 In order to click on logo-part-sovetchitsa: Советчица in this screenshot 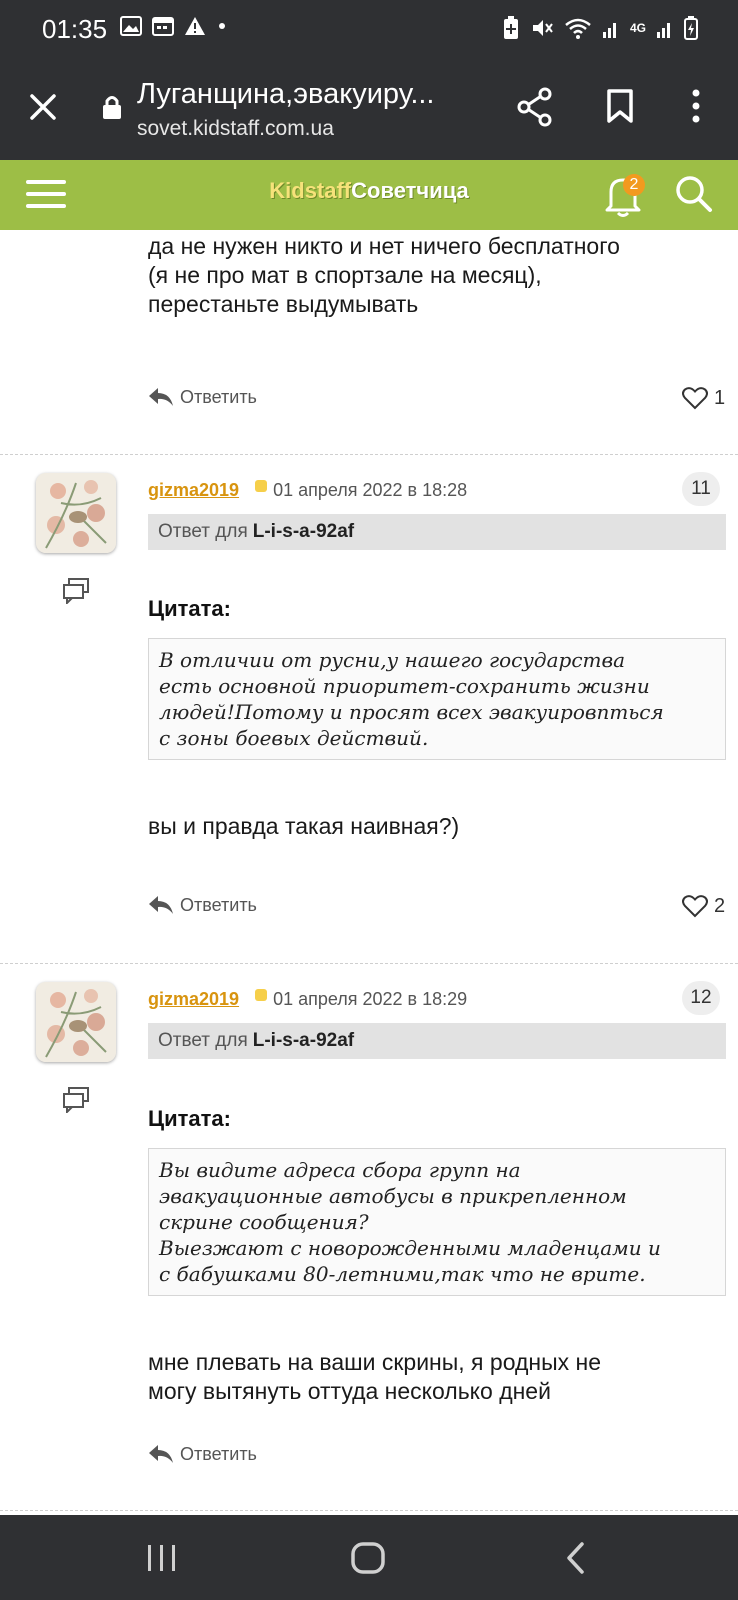, I will do `click(410, 190)`.